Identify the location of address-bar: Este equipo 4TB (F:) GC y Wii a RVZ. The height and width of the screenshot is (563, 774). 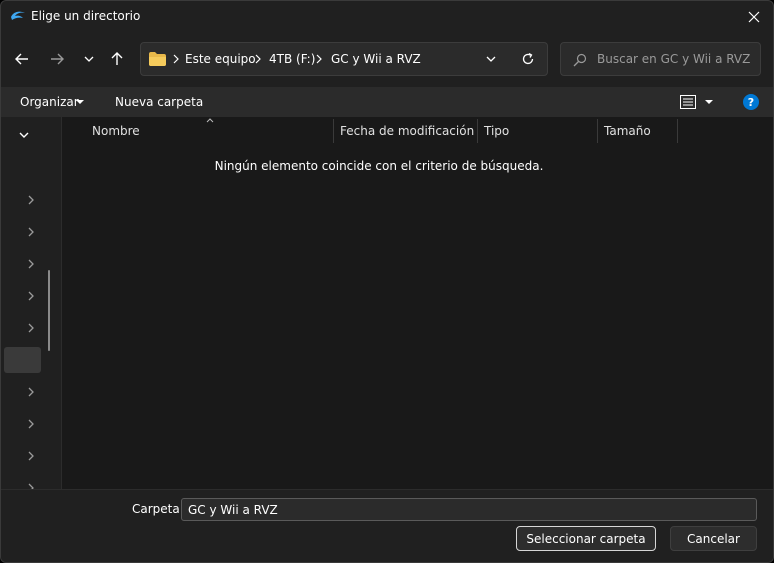
(344, 59).